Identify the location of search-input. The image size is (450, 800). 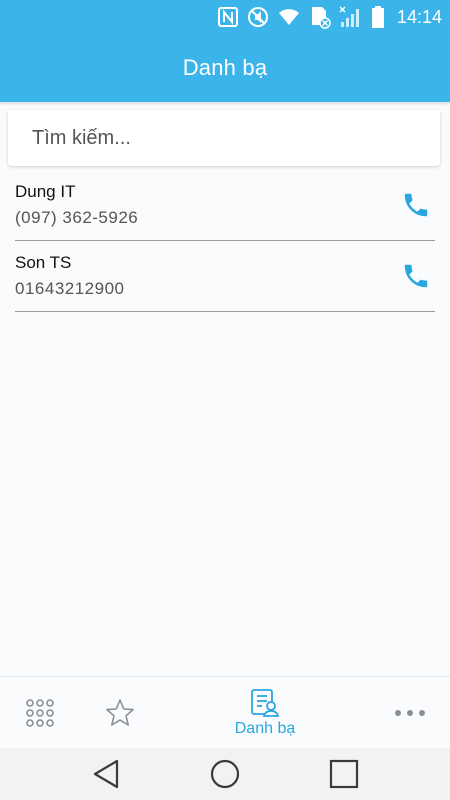
(211, 138).